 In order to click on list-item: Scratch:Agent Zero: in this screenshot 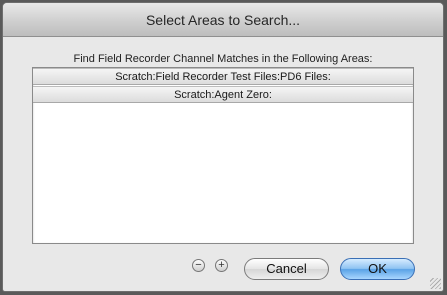, I will do `click(223, 94)`.